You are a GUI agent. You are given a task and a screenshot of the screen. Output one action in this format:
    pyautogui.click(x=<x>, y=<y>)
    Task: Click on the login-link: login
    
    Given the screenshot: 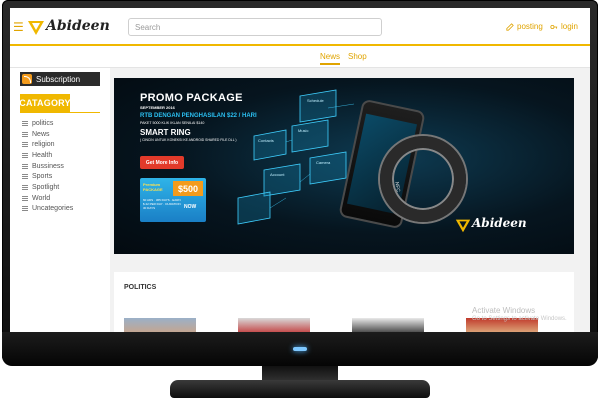 What is the action you would take?
    pyautogui.click(x=564, y=26)
    